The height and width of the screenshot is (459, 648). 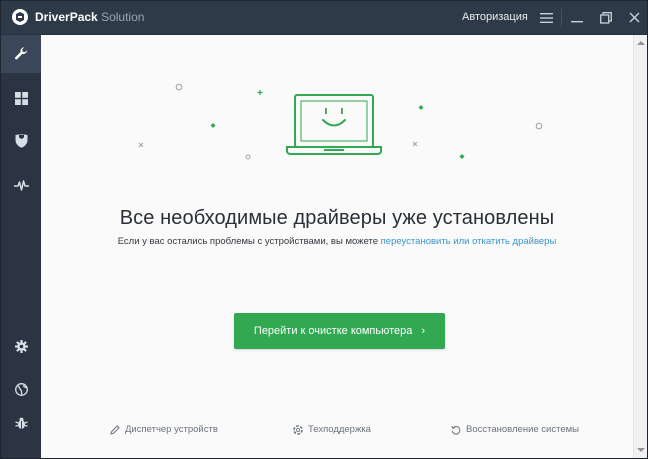 I want to click on chevron-right-icon: ›, so click(x=423, y=331).